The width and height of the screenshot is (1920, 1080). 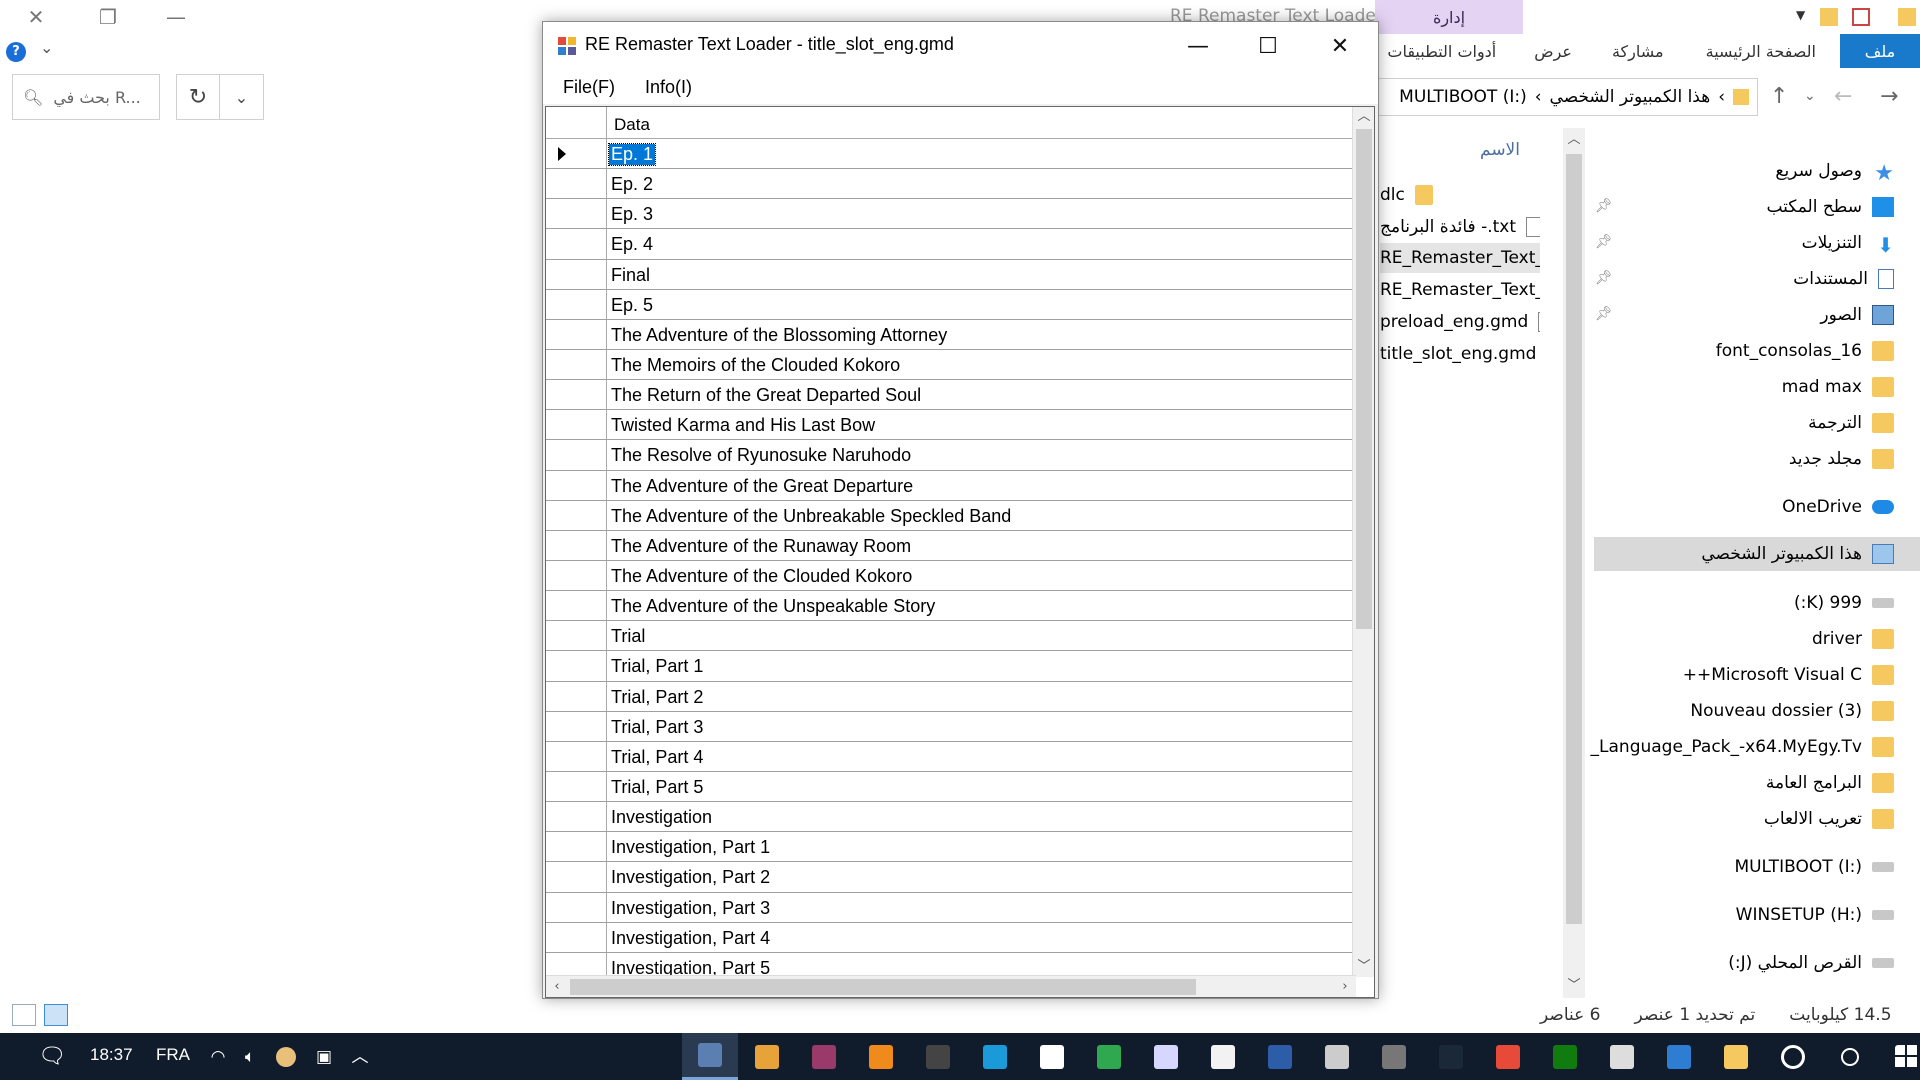 What do you see at coordinates (761, 576) in the screenshot?
I see `grid-cell: The Adventure of the Clouded Kokoro` at bounding box center [761, 576].